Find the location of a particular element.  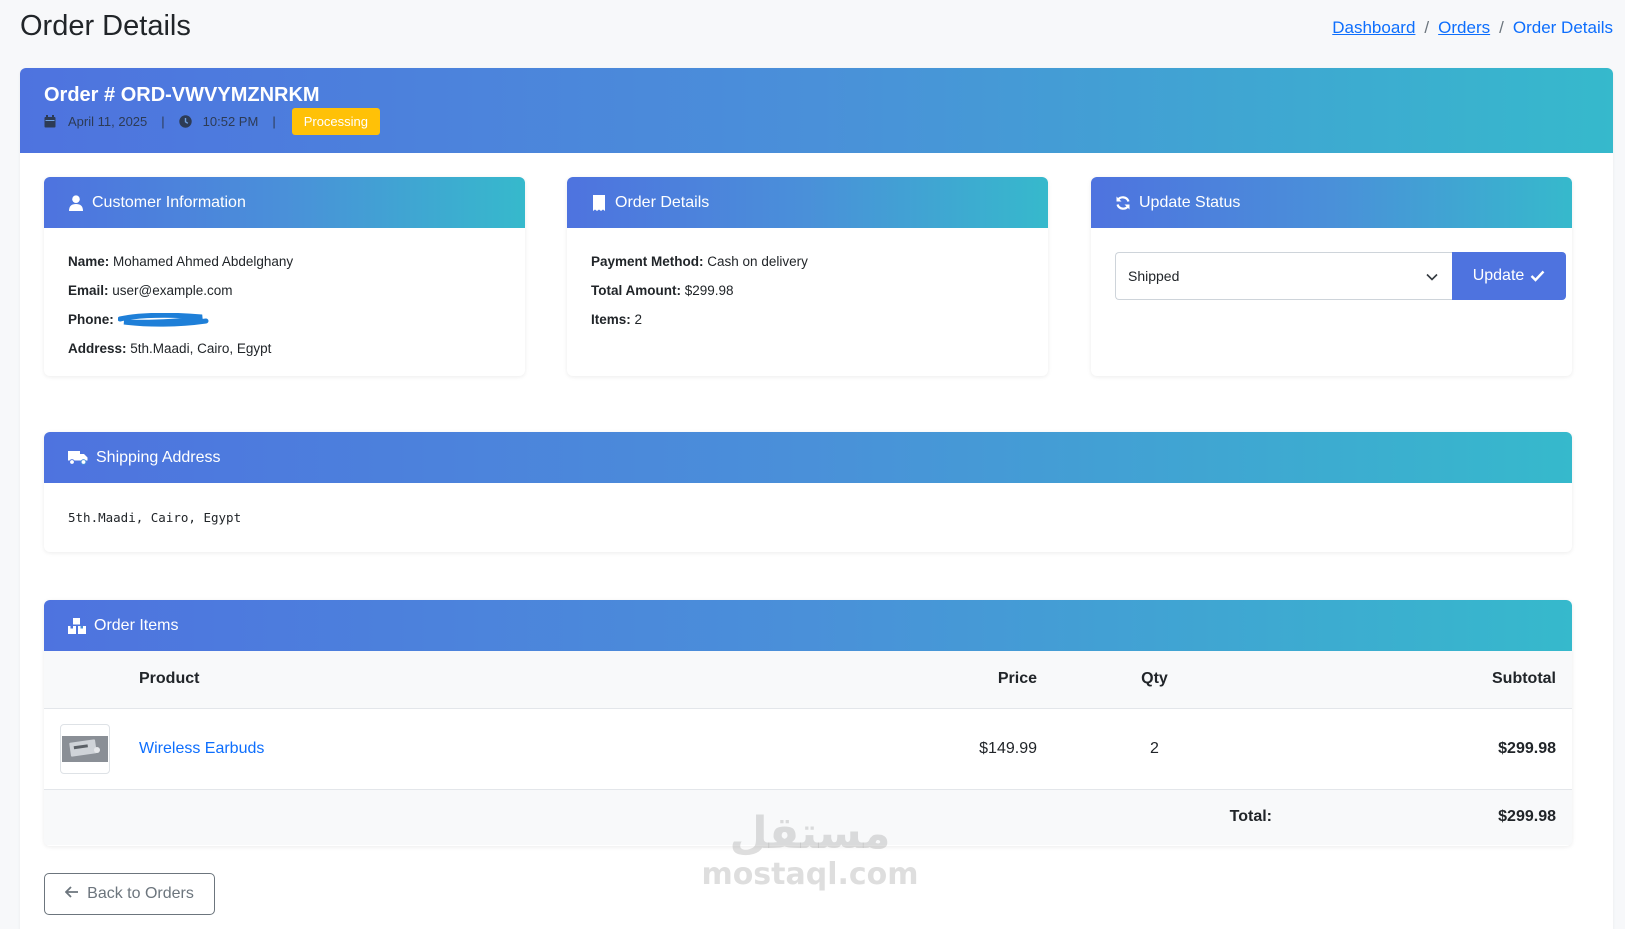

order-details-title: Order Details is located at coordinates (662, 202).